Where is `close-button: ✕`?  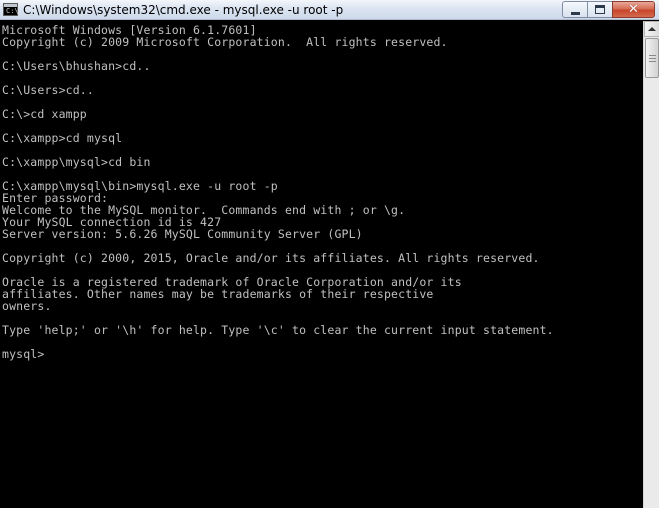
close-button: ✕ is located at coordinates (633, 9).